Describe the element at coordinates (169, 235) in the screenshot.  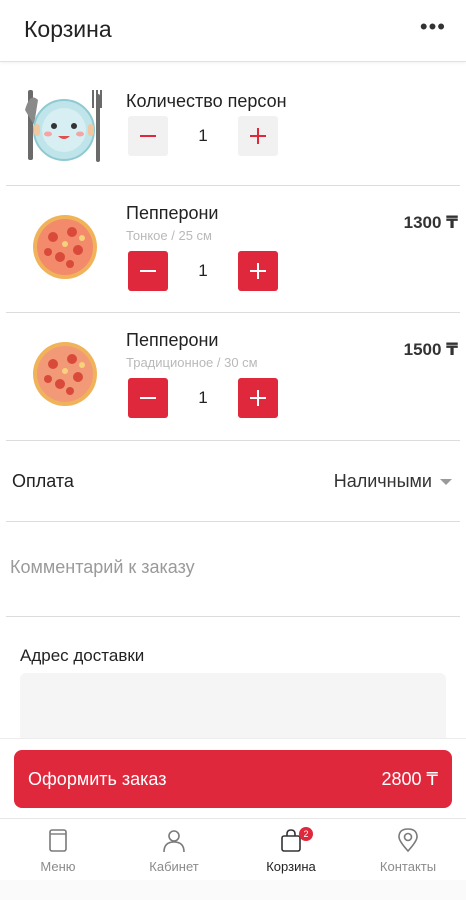
I see `item-variant: Тонкое / 25 см` at that location.